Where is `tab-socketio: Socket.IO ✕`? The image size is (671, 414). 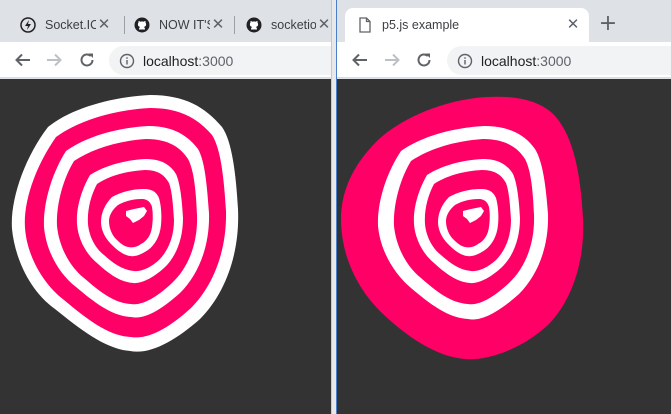 tab-socketio: Socket.IO ✕ is located at coordinates (64, 25).